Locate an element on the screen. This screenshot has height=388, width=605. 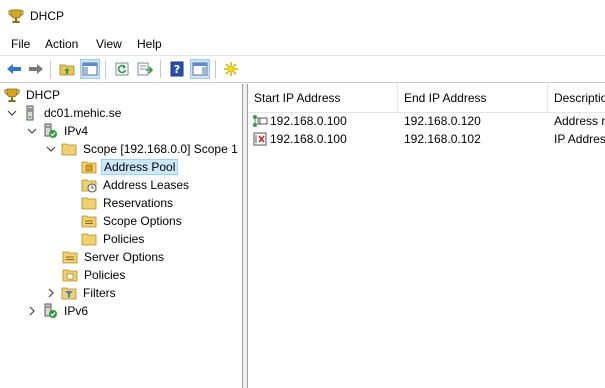
title-bar: DHCP is located at coordinates (302, 16).